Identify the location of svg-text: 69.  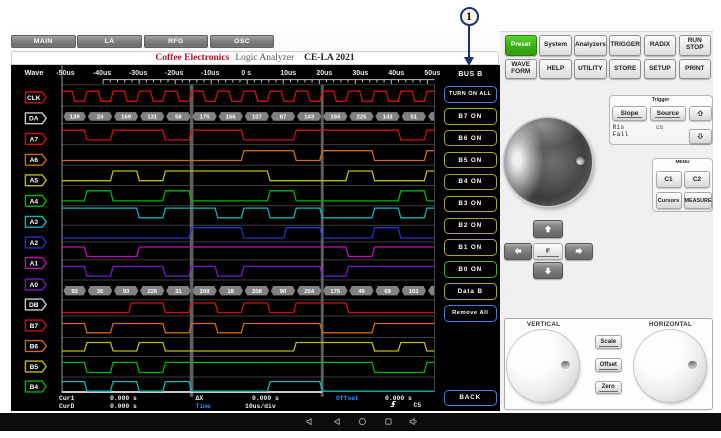
(387, 292).